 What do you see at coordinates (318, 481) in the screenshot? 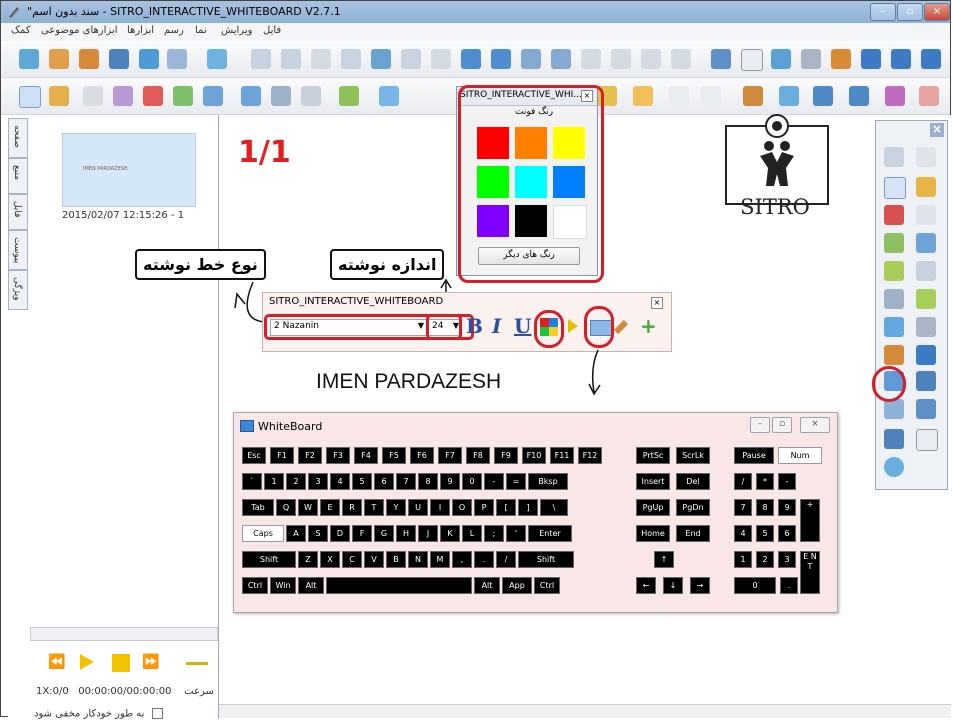
I see `key-3: 3` at bounding box center [318, 481].